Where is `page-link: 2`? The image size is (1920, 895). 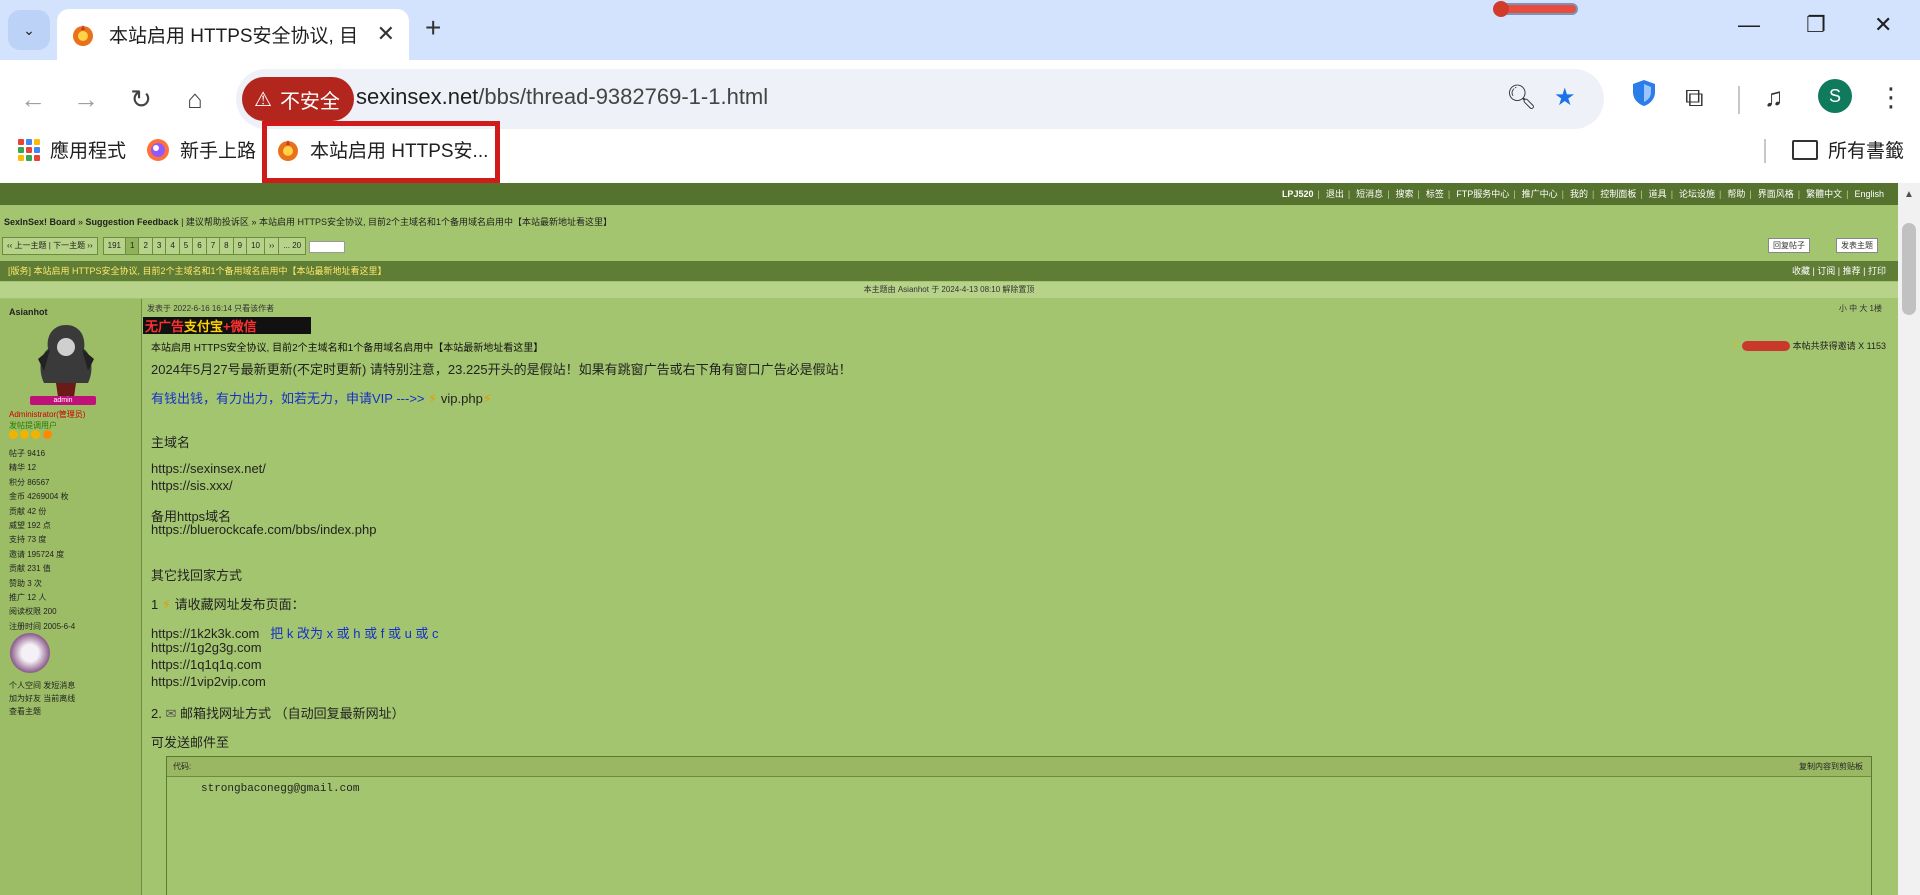
page-link: 2 is located at coordinates (145, 246).